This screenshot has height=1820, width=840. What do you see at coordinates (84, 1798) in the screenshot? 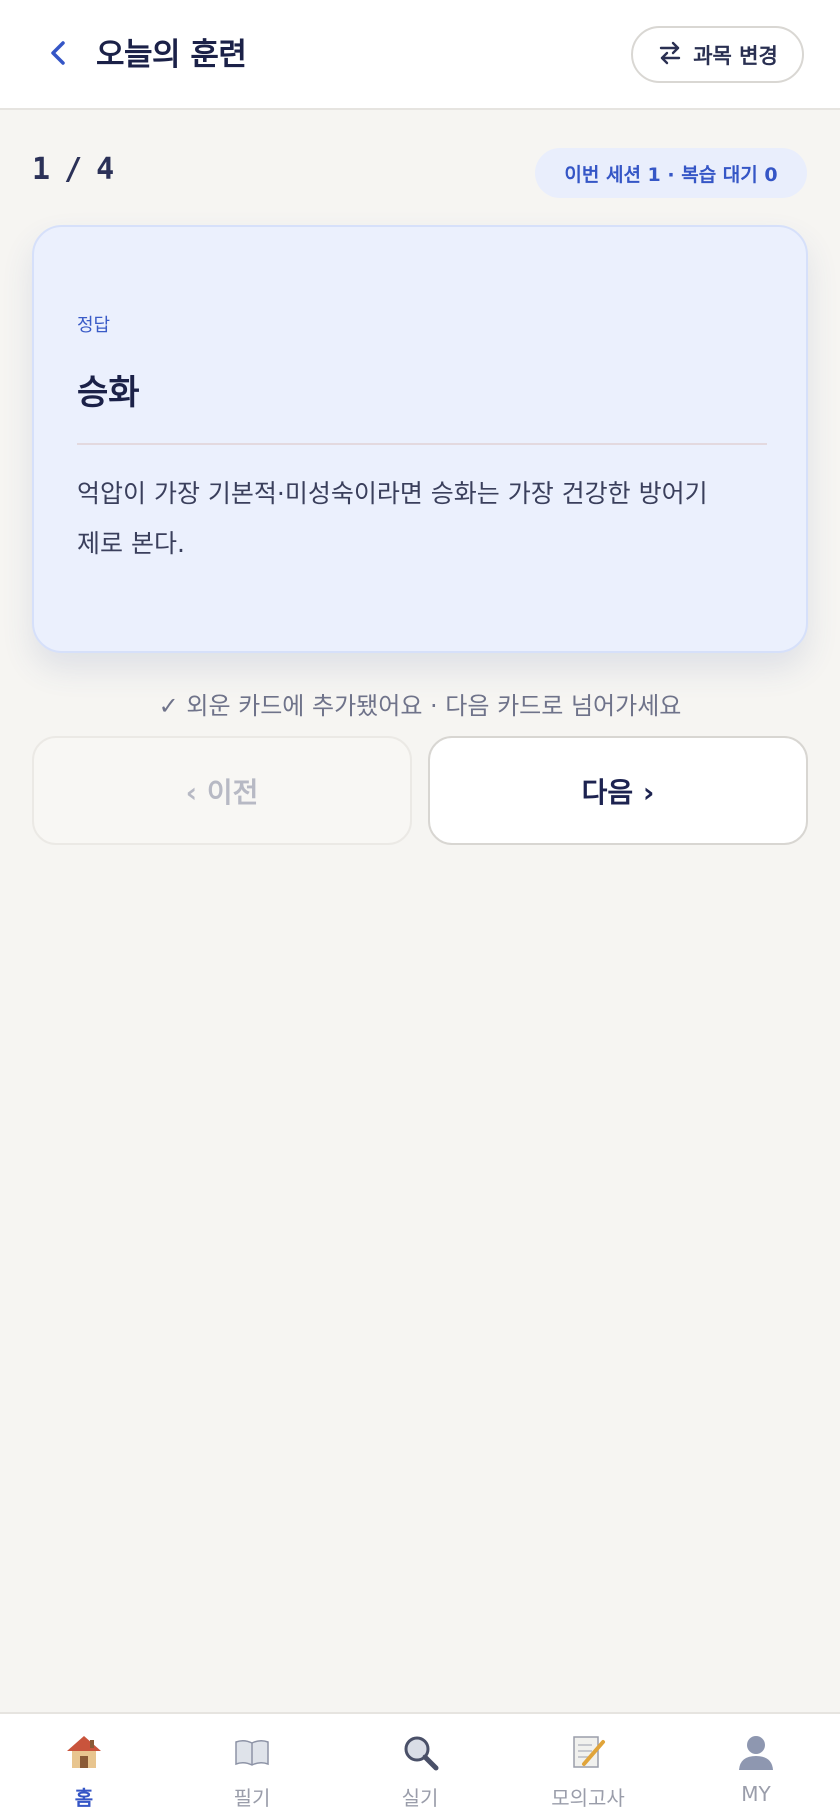
I see `tab-home-label: 홈` at bounding box center [84, 1798].